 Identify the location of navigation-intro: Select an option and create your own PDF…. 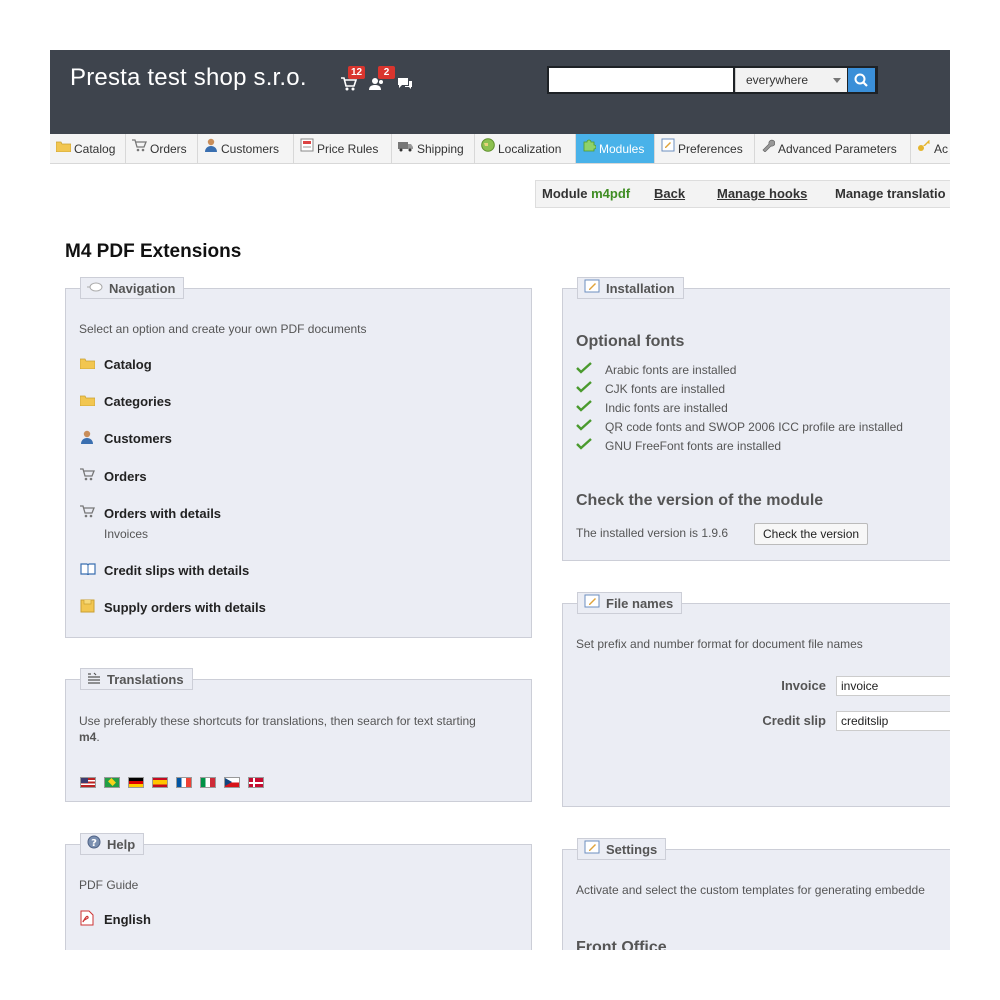
(223, 329).